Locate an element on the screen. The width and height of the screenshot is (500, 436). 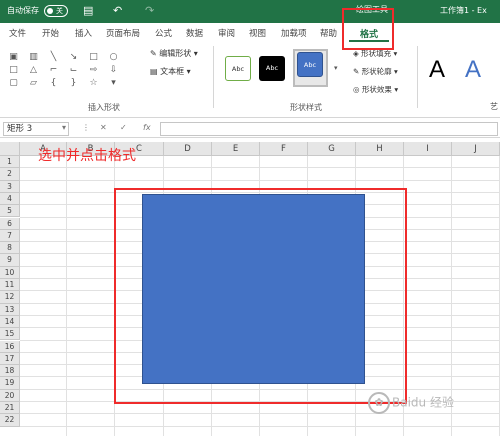
parallelogram-icon: ▱ is located at coordinates (33, 83).